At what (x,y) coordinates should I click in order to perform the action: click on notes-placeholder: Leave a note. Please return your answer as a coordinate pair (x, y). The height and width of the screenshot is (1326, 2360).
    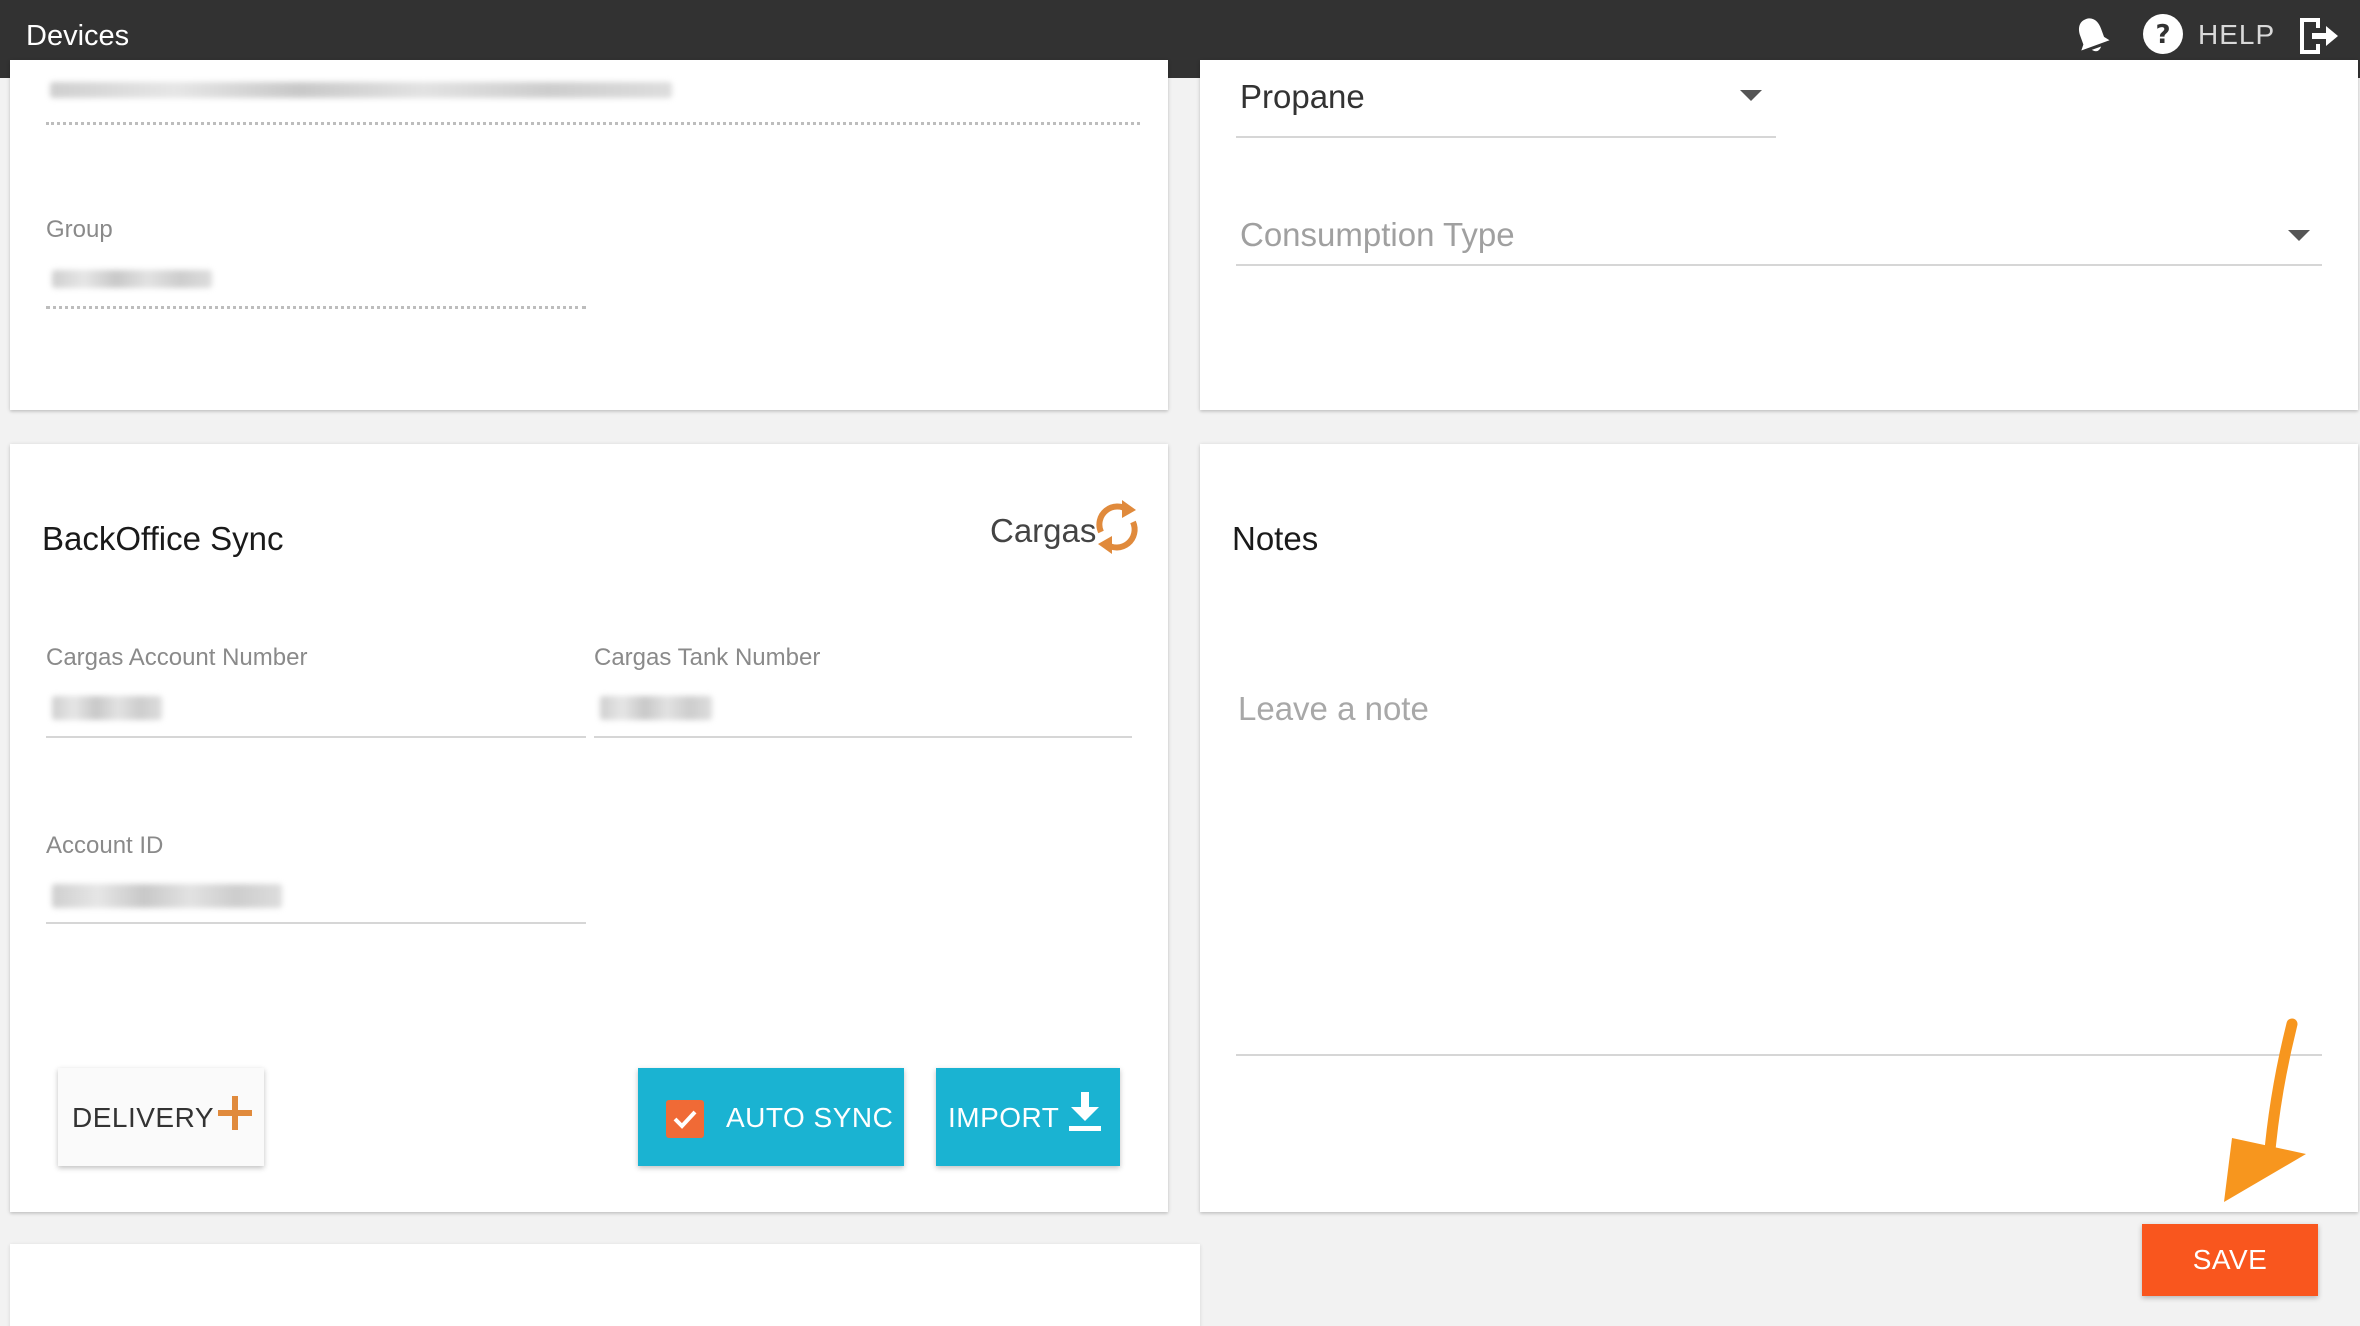
    Looking at the image, I should click on (1333, 708).